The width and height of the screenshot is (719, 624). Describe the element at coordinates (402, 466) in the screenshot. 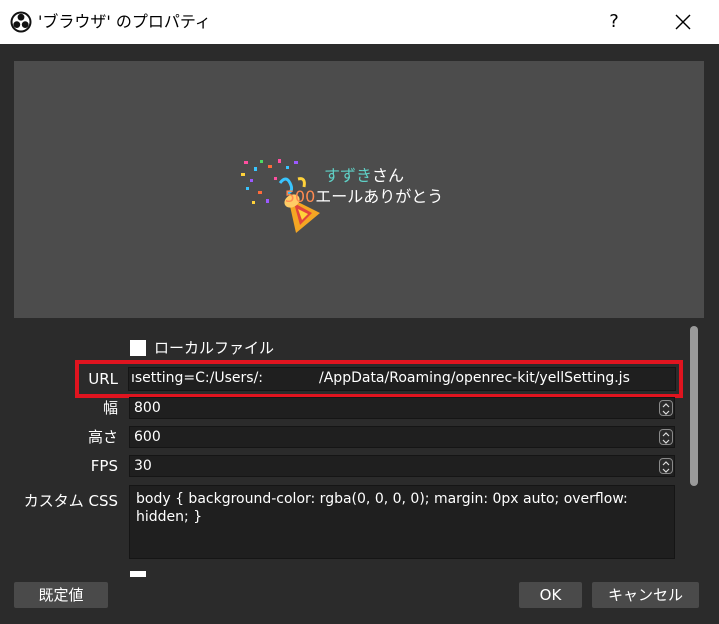

I see `fps-spinbox: 30` at that location.